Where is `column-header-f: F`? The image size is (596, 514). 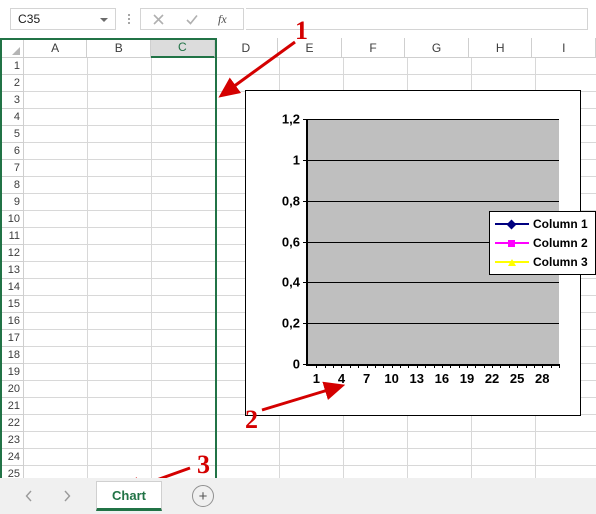 column-header-f: F is located at coordinates (373, 48).